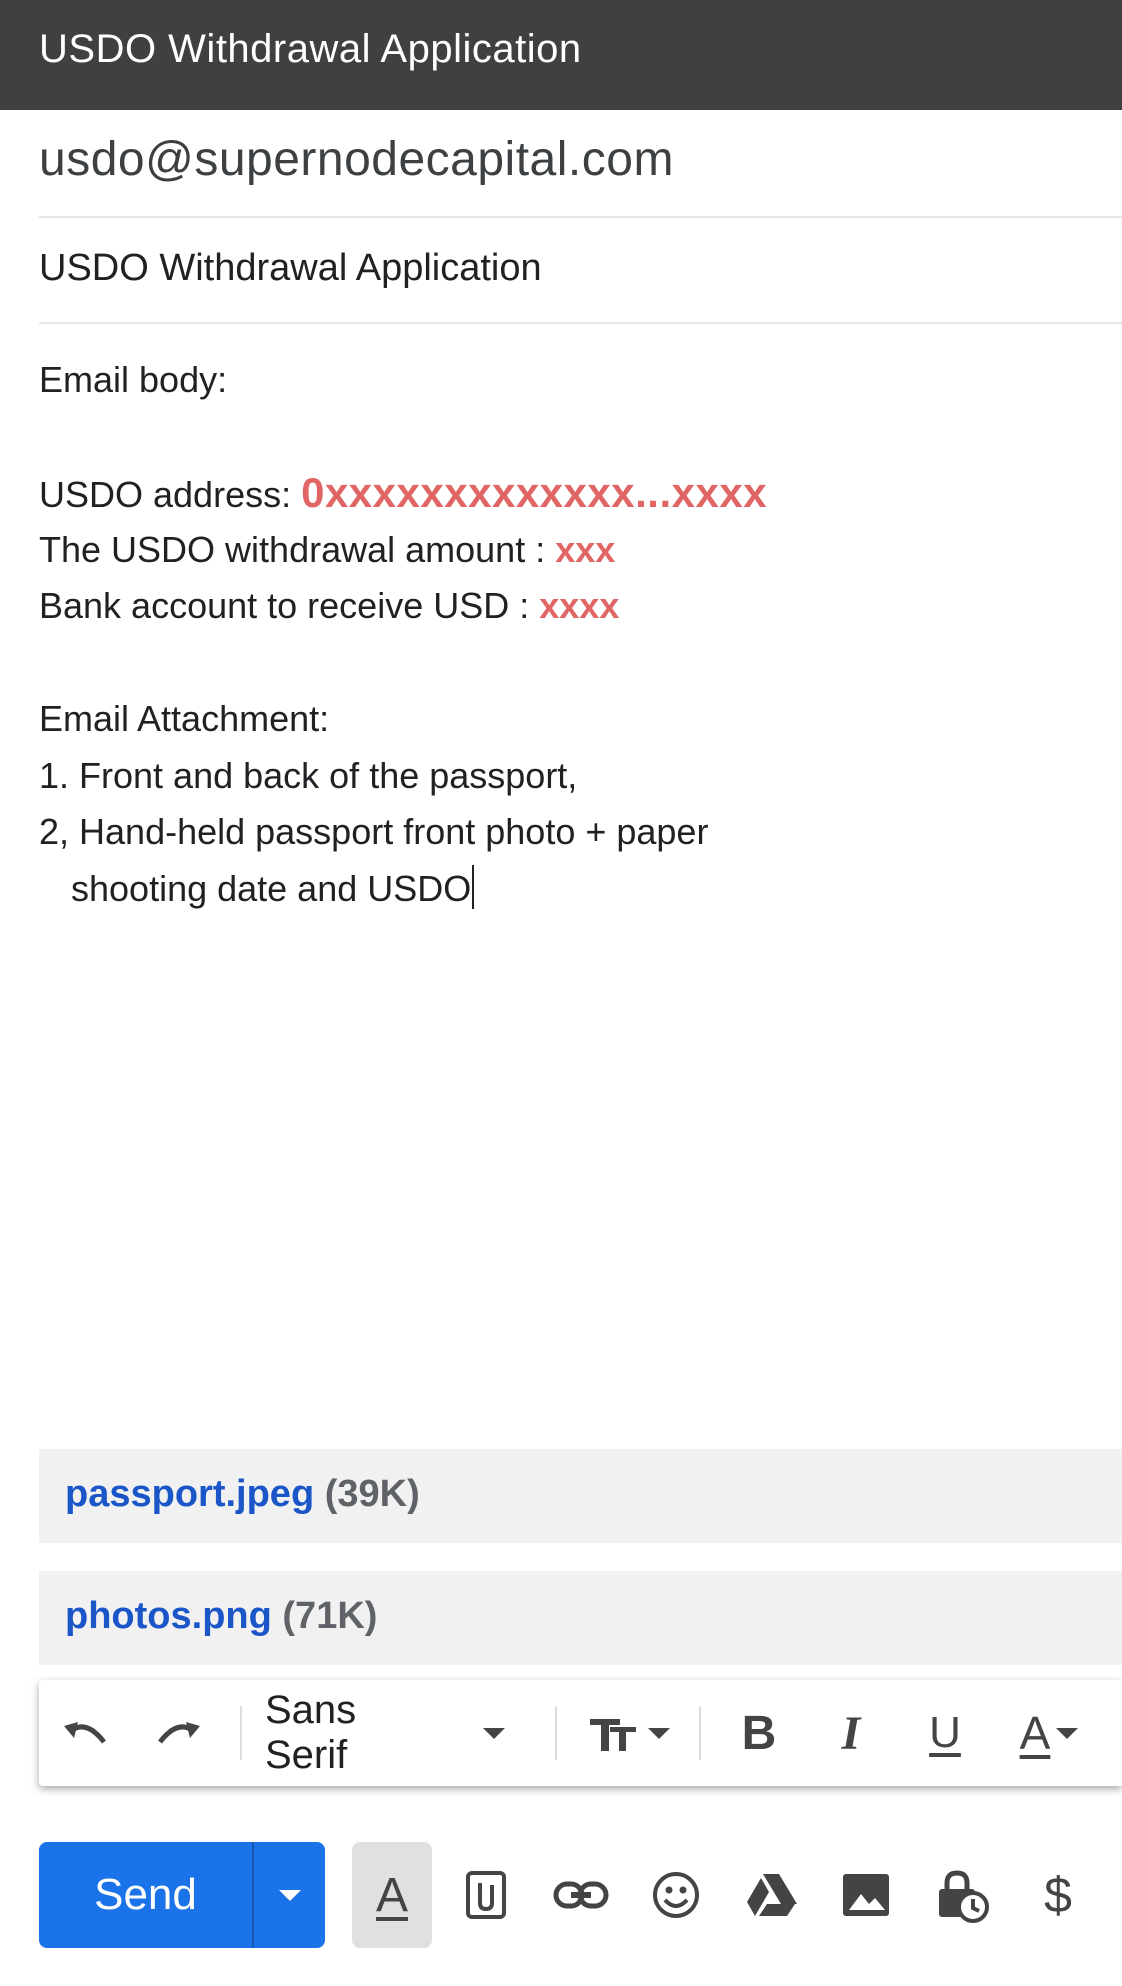 The height and width of the screenshot is (1986, 1122). I want to click on confidential-icon, so click(961, 1895).